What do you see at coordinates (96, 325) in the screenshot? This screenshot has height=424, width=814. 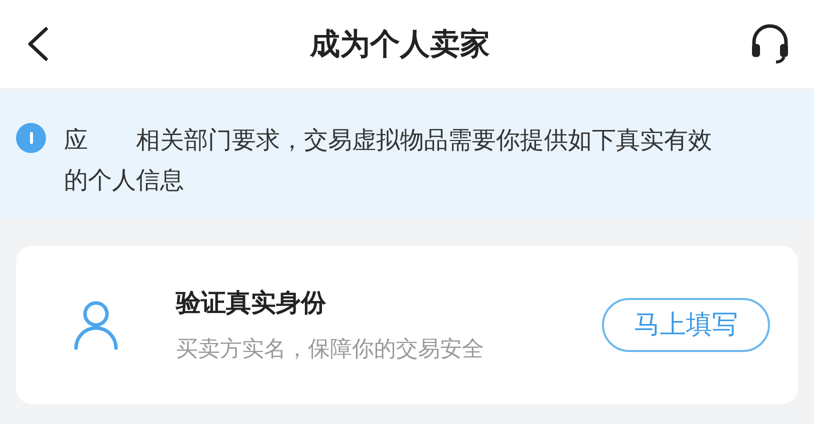 I see `person-icon` at bounding box center [96, 325].